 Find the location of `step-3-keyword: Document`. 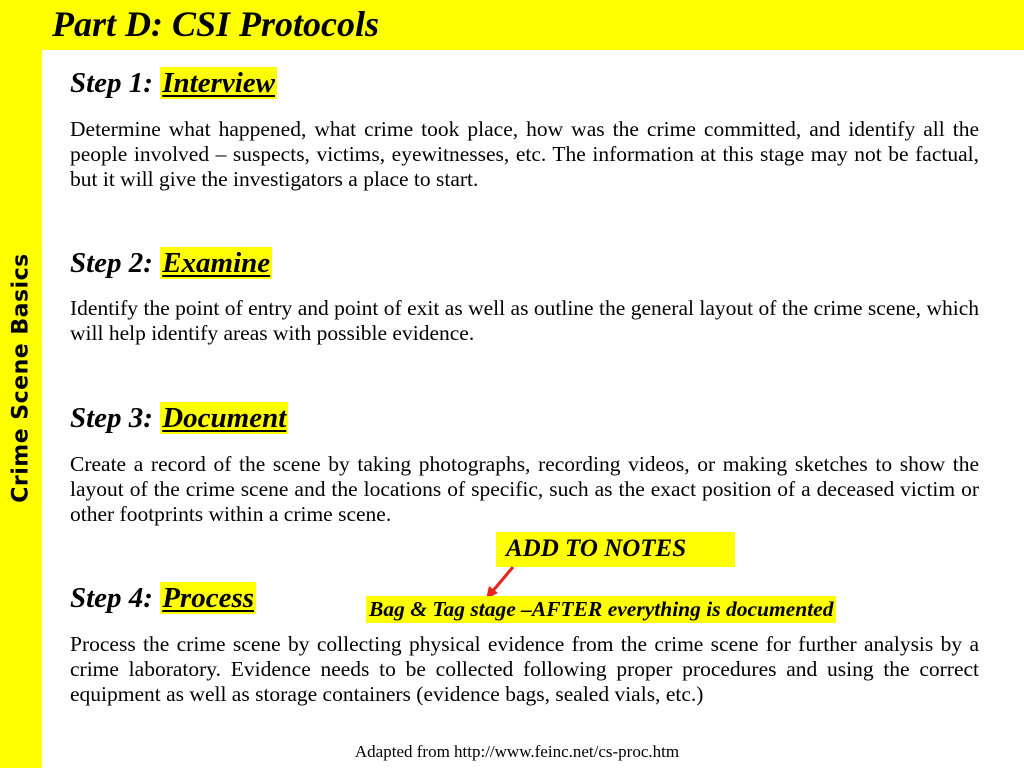

step-3-keyword: Document is located at coordinates (224, 418).